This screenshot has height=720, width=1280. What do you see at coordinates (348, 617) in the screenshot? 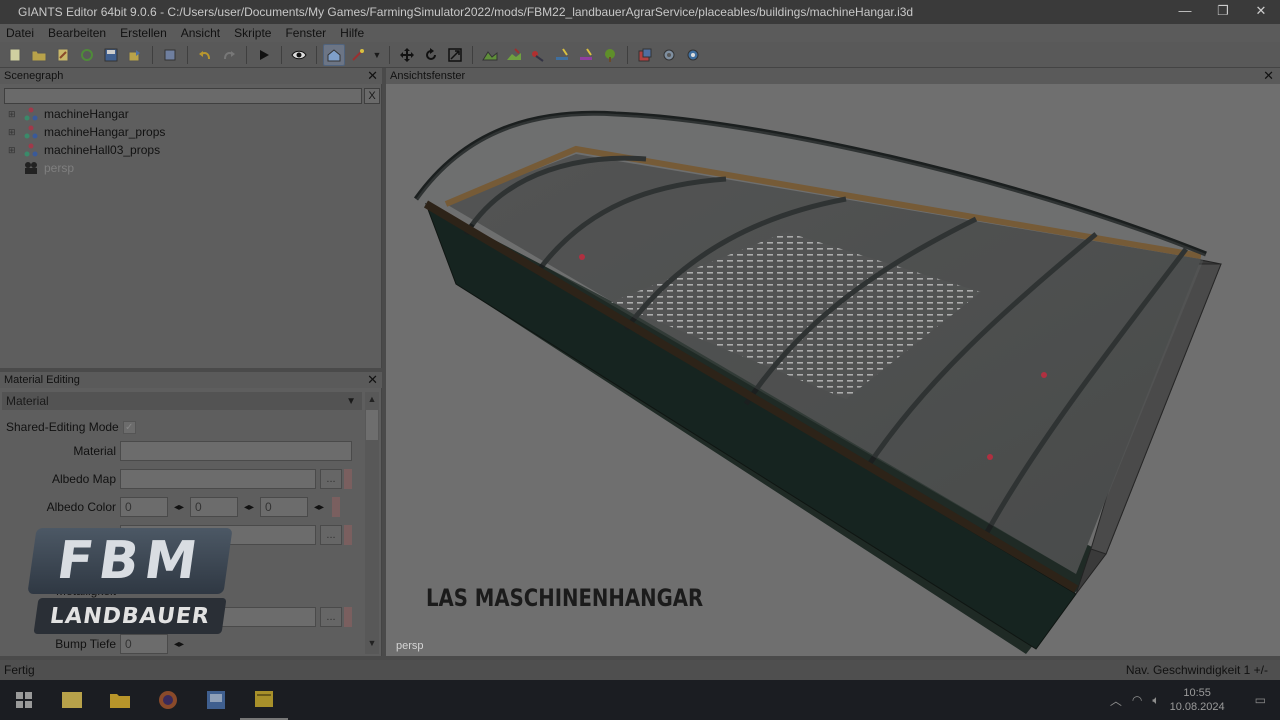
I see `normal-map-clear-button` at bounding box center [348, 617].